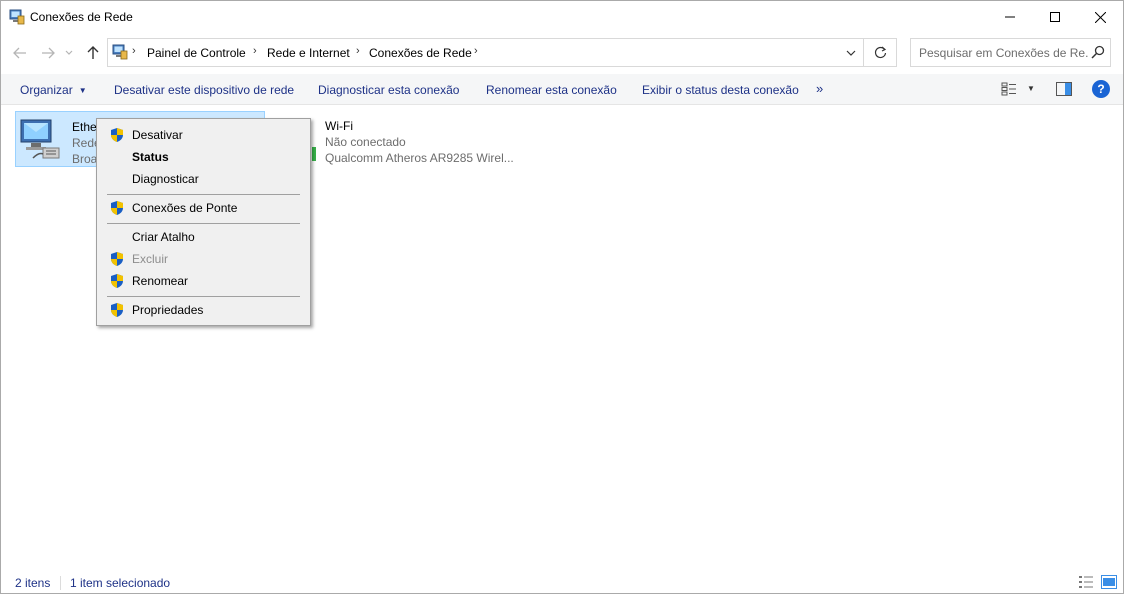  What do you see at coordinates (85, 159) in the screenshot?
I see `item-device: Broa` at bounding box center [85, 159].